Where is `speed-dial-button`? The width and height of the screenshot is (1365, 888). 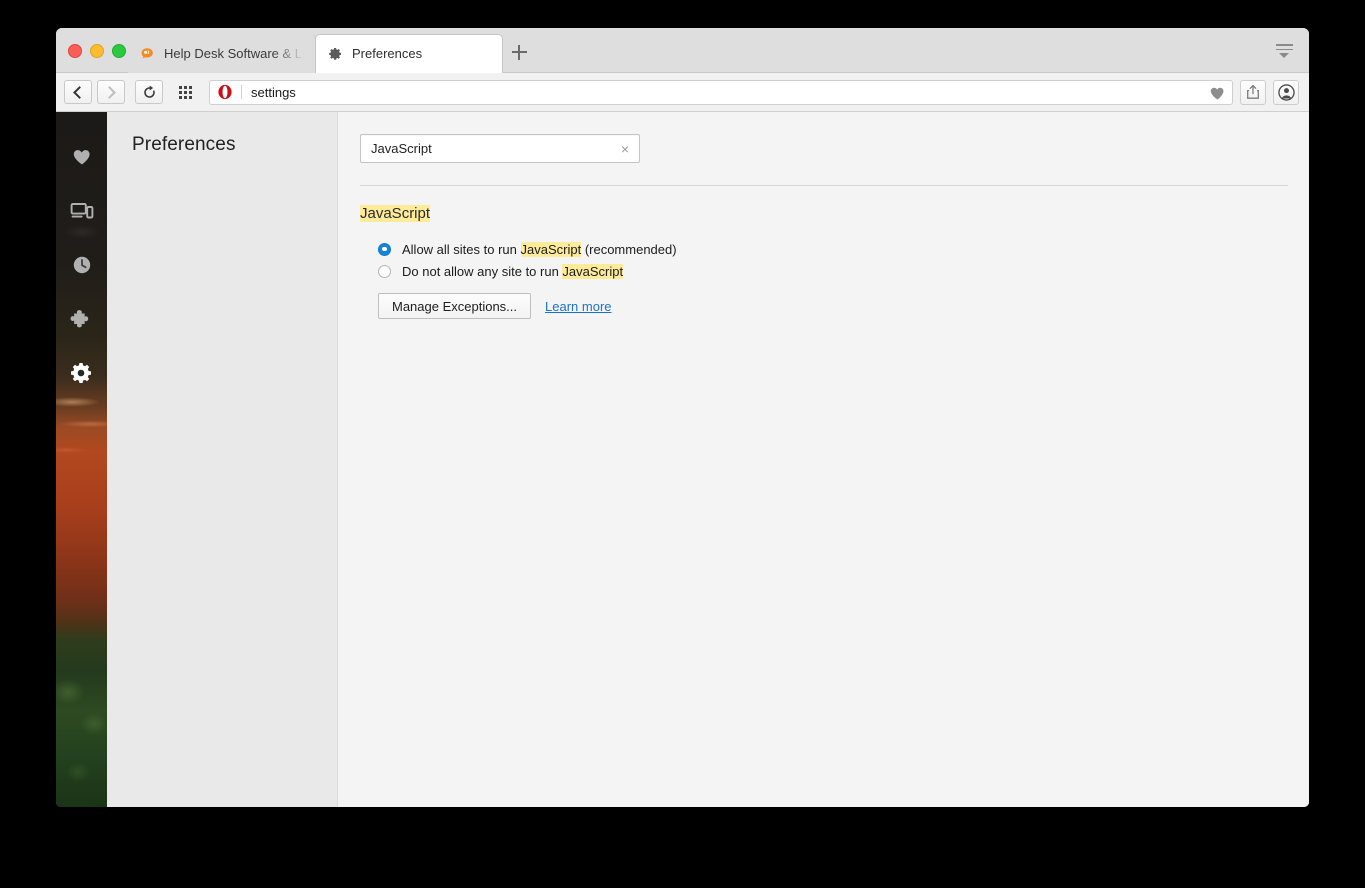
speed-dial-button is located at coordinates (185, 92).